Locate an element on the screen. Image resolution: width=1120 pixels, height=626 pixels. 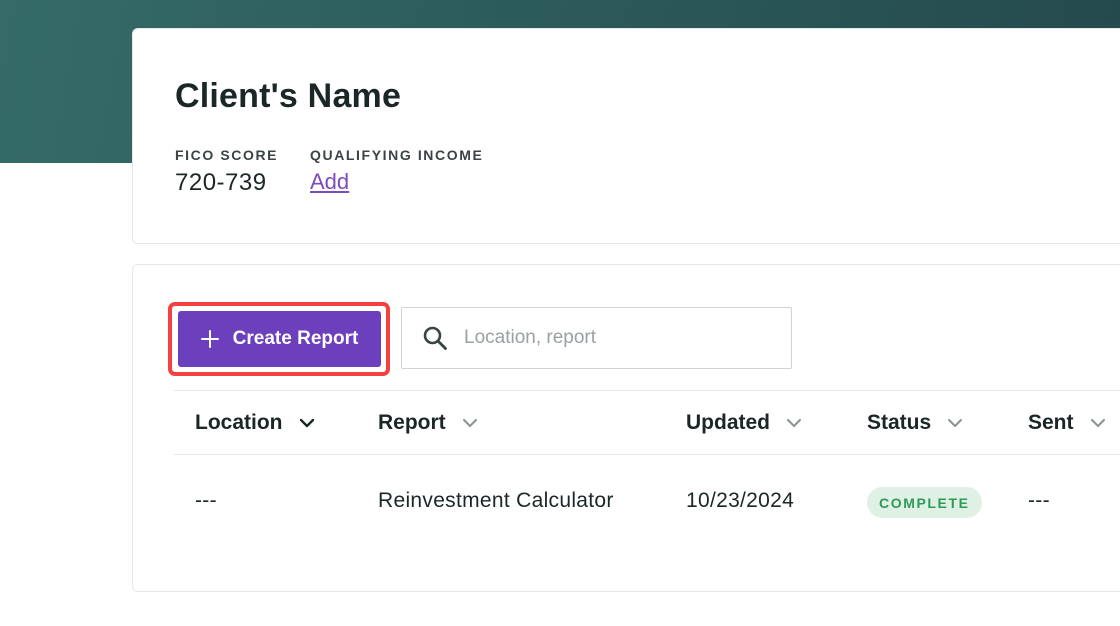
search-input is located at coordinates (626, 338).